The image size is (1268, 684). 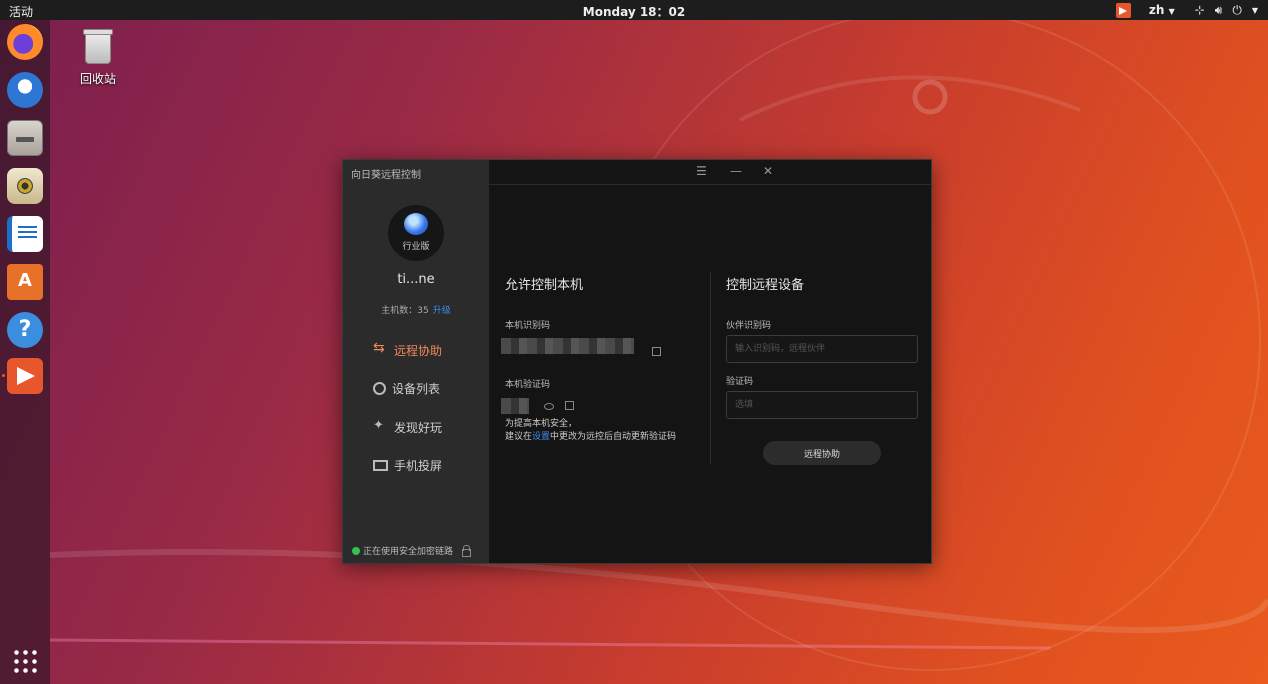 I want to click on close-button: ✕, so click(x=768, y=171).